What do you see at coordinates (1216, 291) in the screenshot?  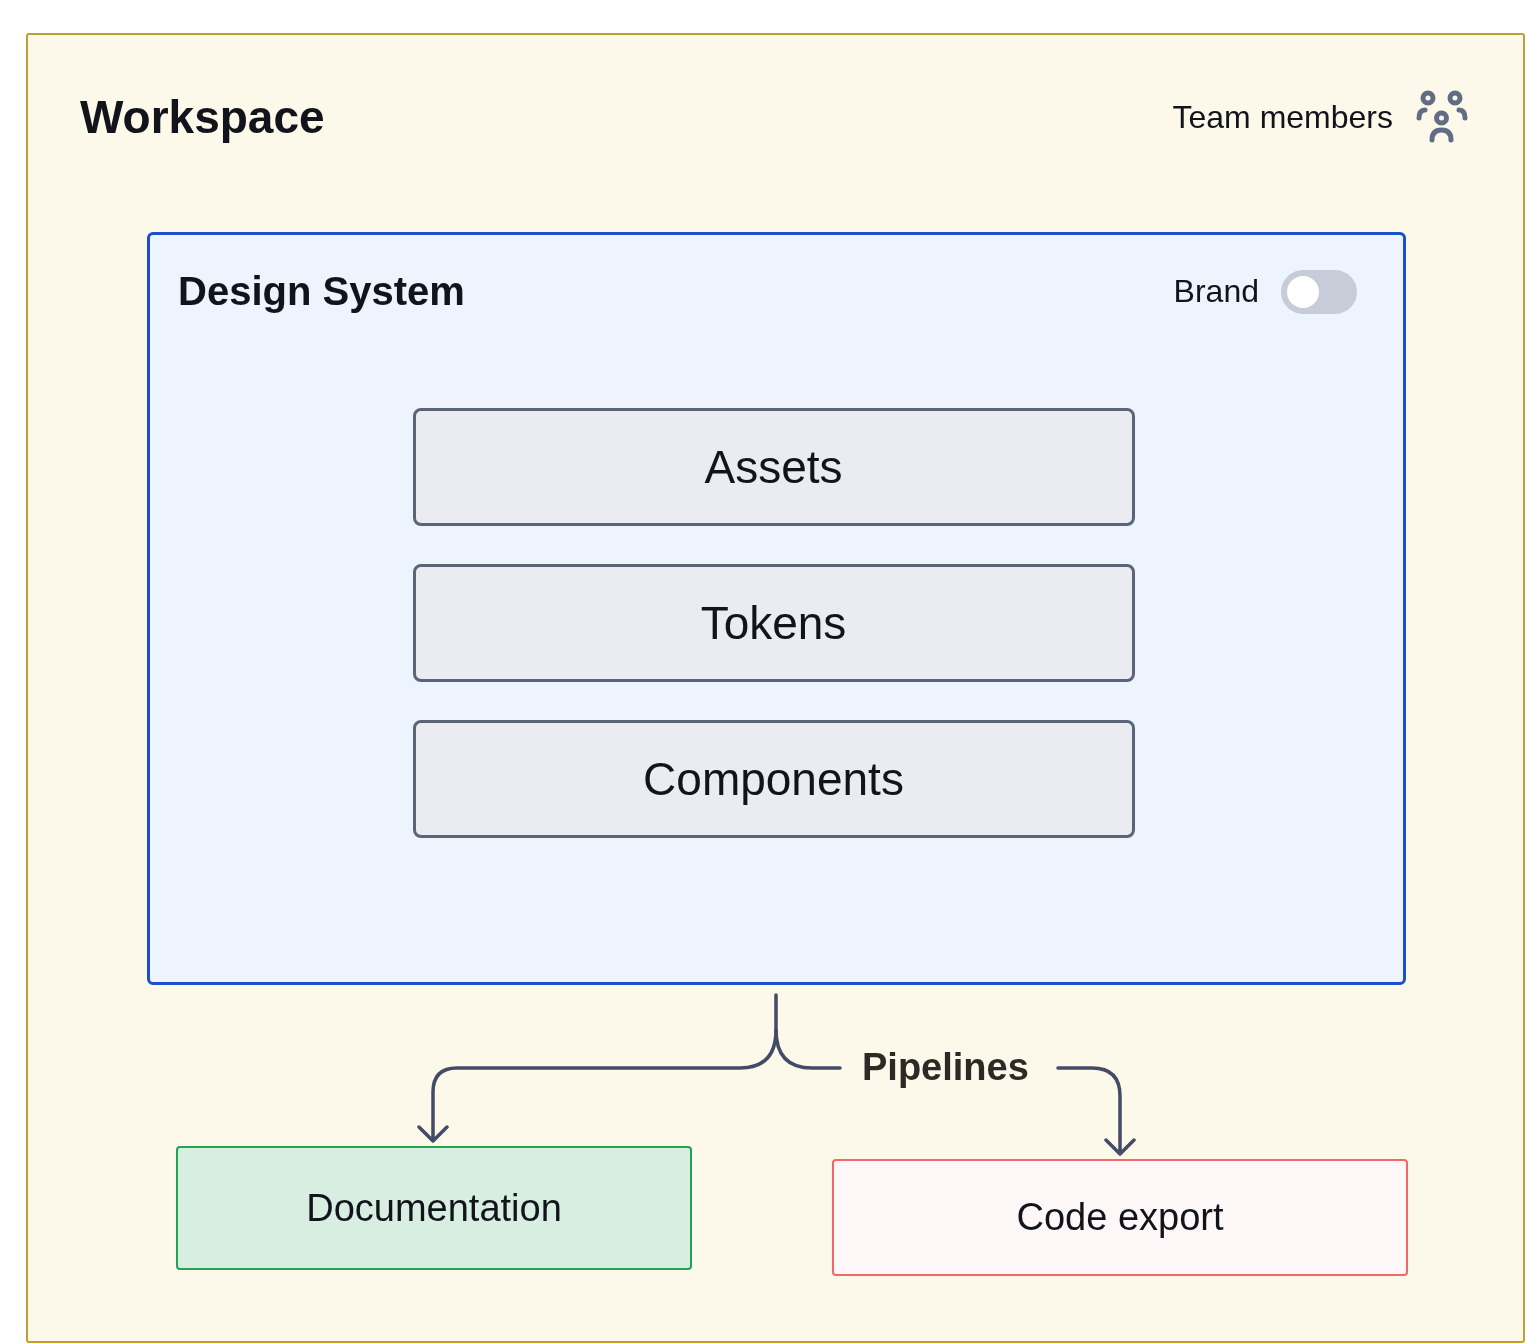 I see `brand-label: Brand` at bounding box center [1216, 291].